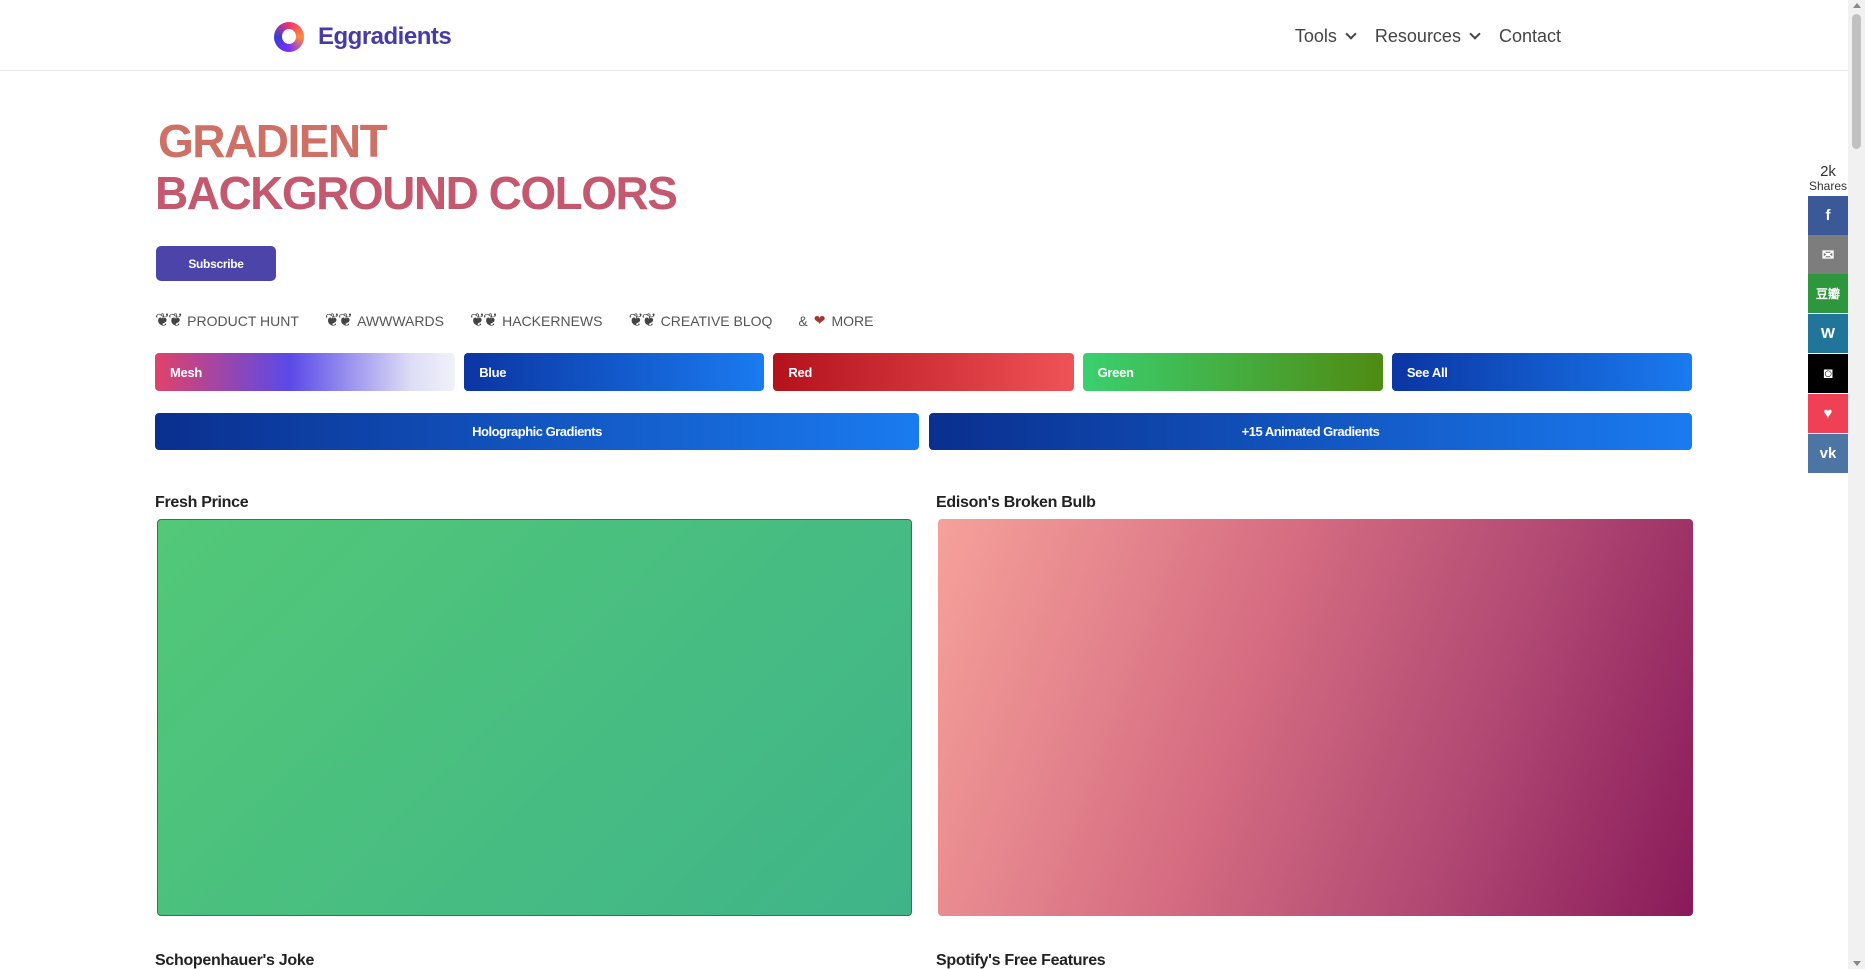 The image size is (1865, 969). What do you see at coordinates (803, 320) in the screenshot?
I see `ampersand: &` at bounding box center [803, 320].